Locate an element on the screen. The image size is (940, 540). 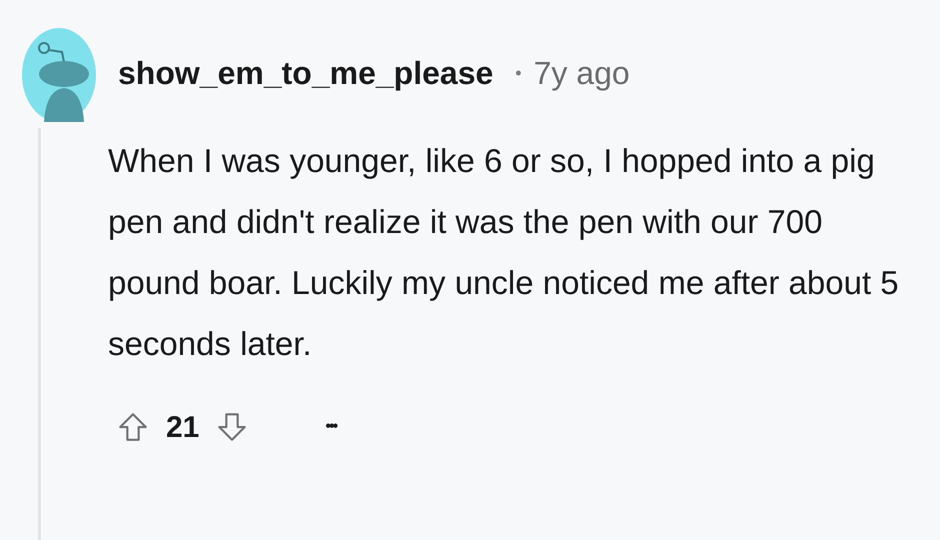
username: show_em_to_me_please is located at coordinates (306, 73).